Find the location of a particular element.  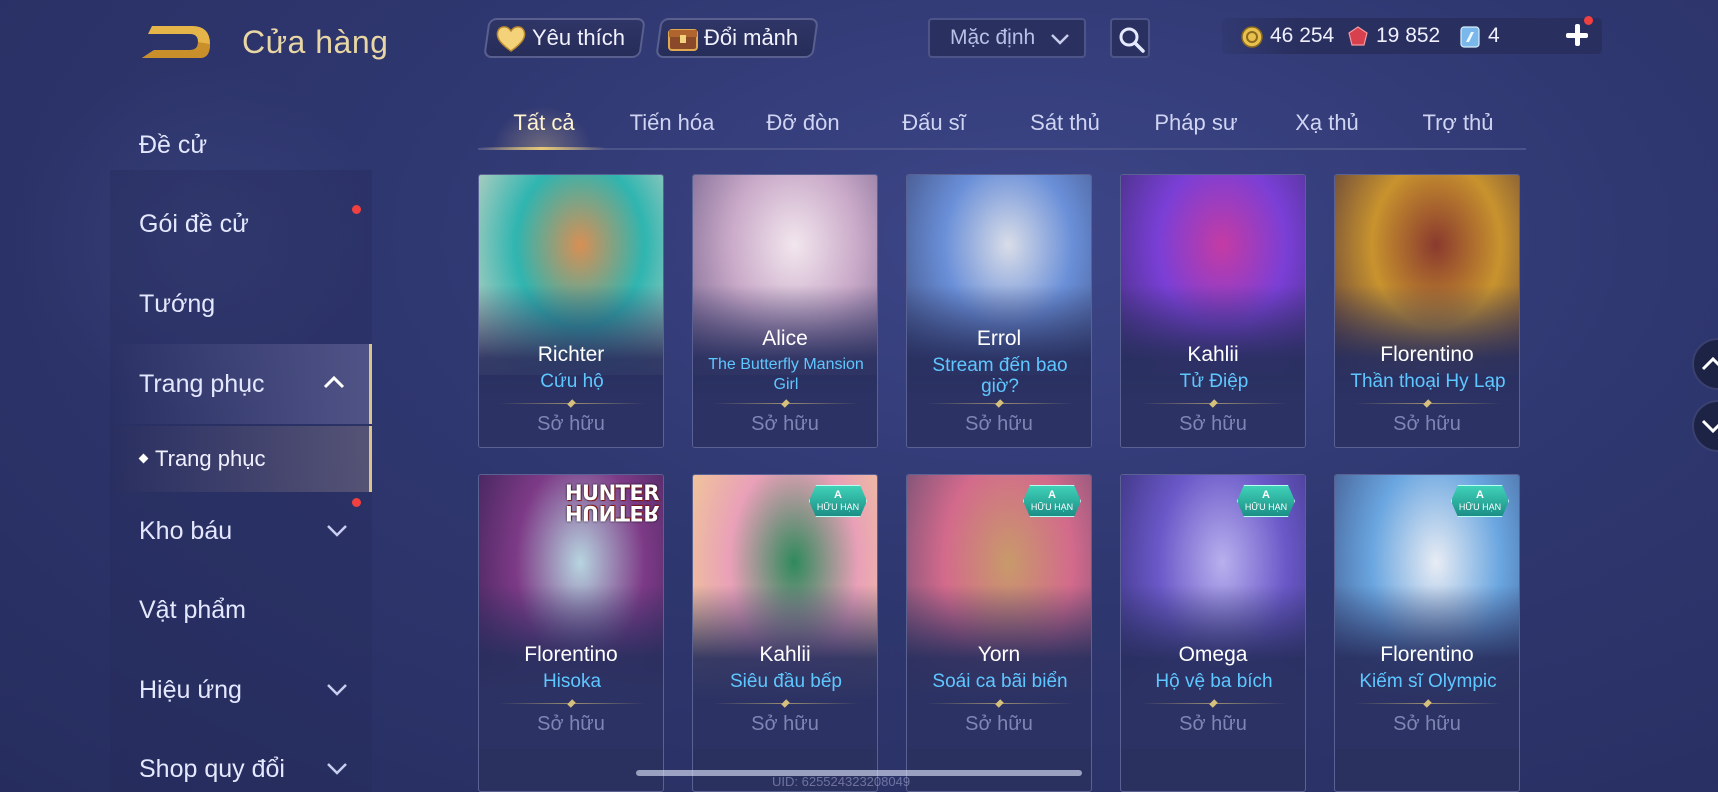

skin-card: Florentino Thần thoại Hy Lạp Sở hữu is located at coordinates (1427, 311).